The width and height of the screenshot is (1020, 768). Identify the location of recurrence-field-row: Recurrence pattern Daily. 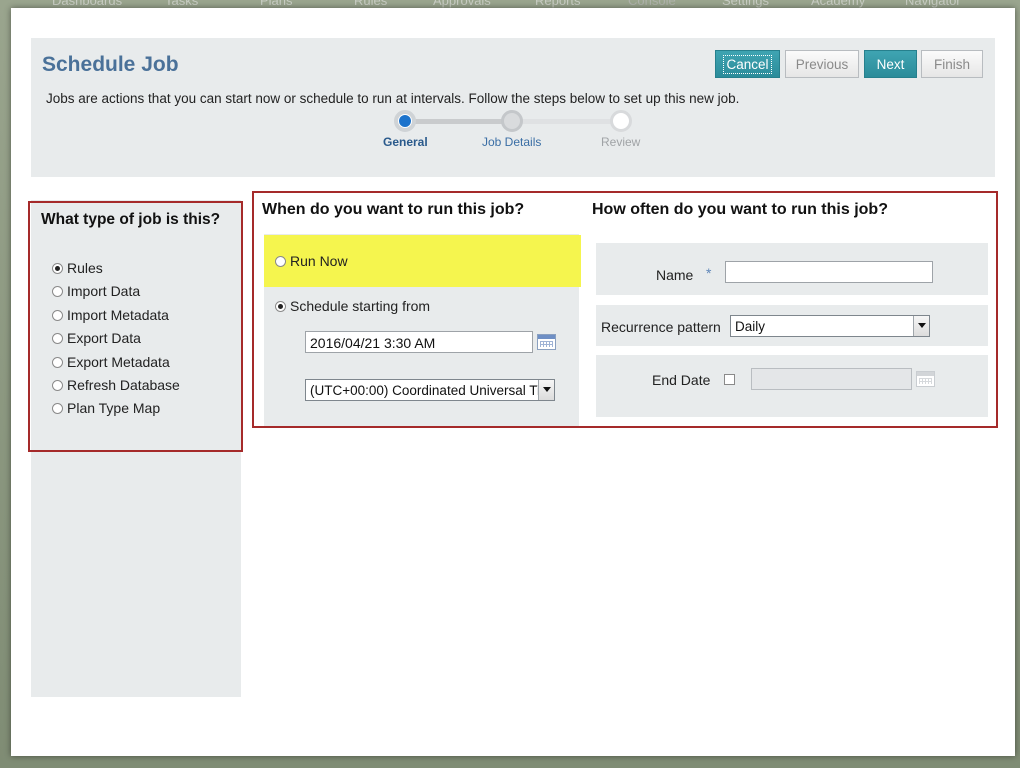
(792, 325).